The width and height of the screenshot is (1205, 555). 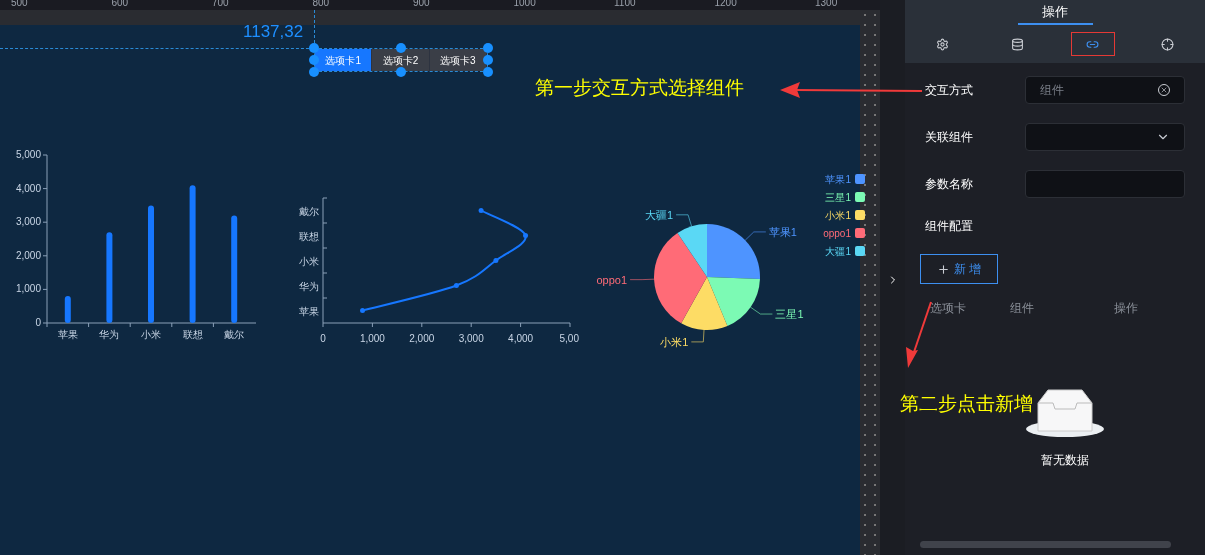 I want to click on empty-text: 暂无数据, so click(x=1065, y=460).